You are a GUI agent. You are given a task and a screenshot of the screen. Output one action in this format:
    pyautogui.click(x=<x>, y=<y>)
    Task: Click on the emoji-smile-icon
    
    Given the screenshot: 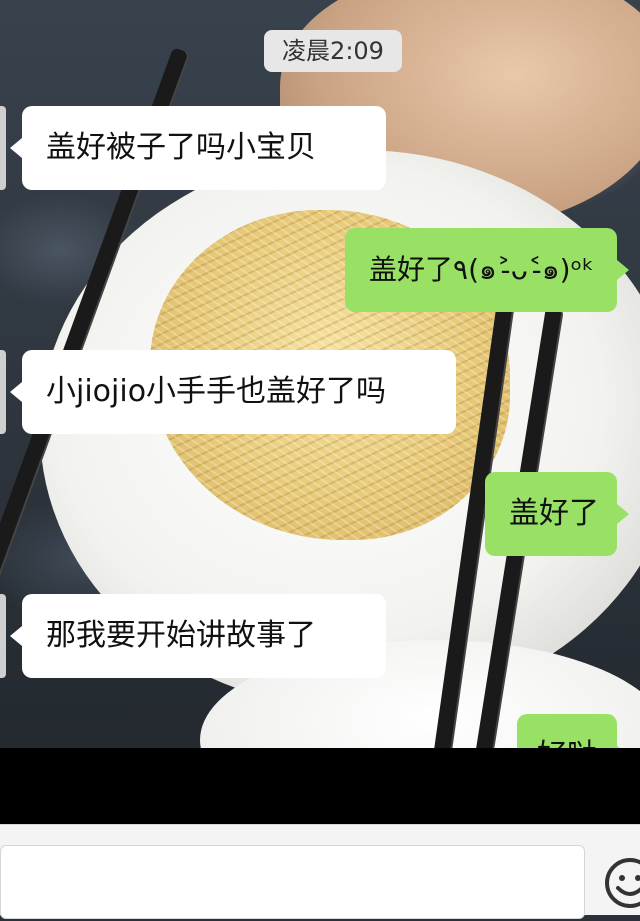 What is the action you would take?
    pyautogui.click(x=622, y=887)
    